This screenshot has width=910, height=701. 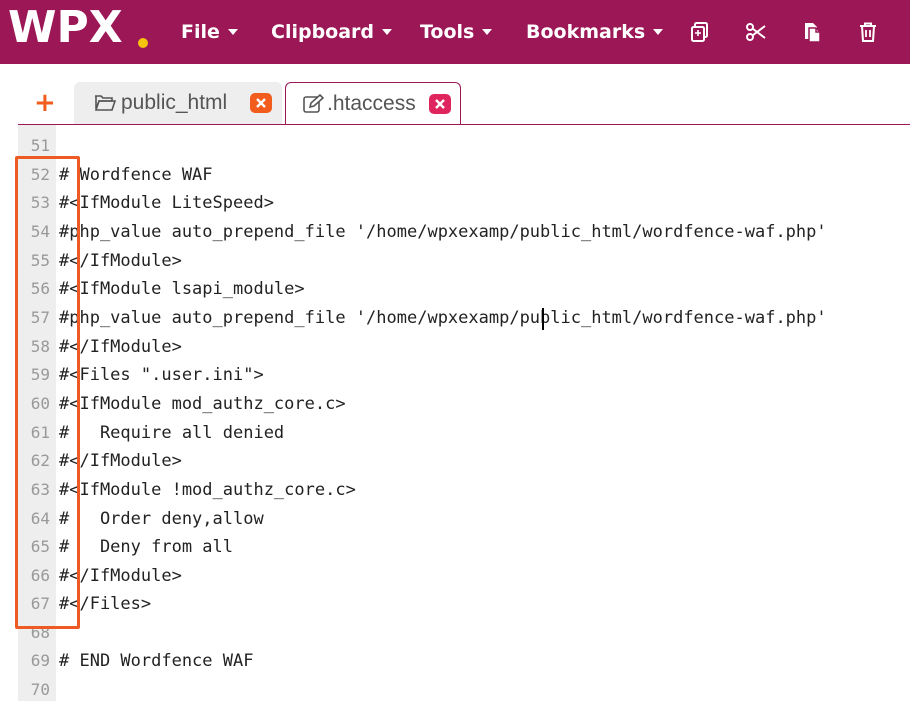 I want to click on code-line: 68, so click(x=464, y=633).